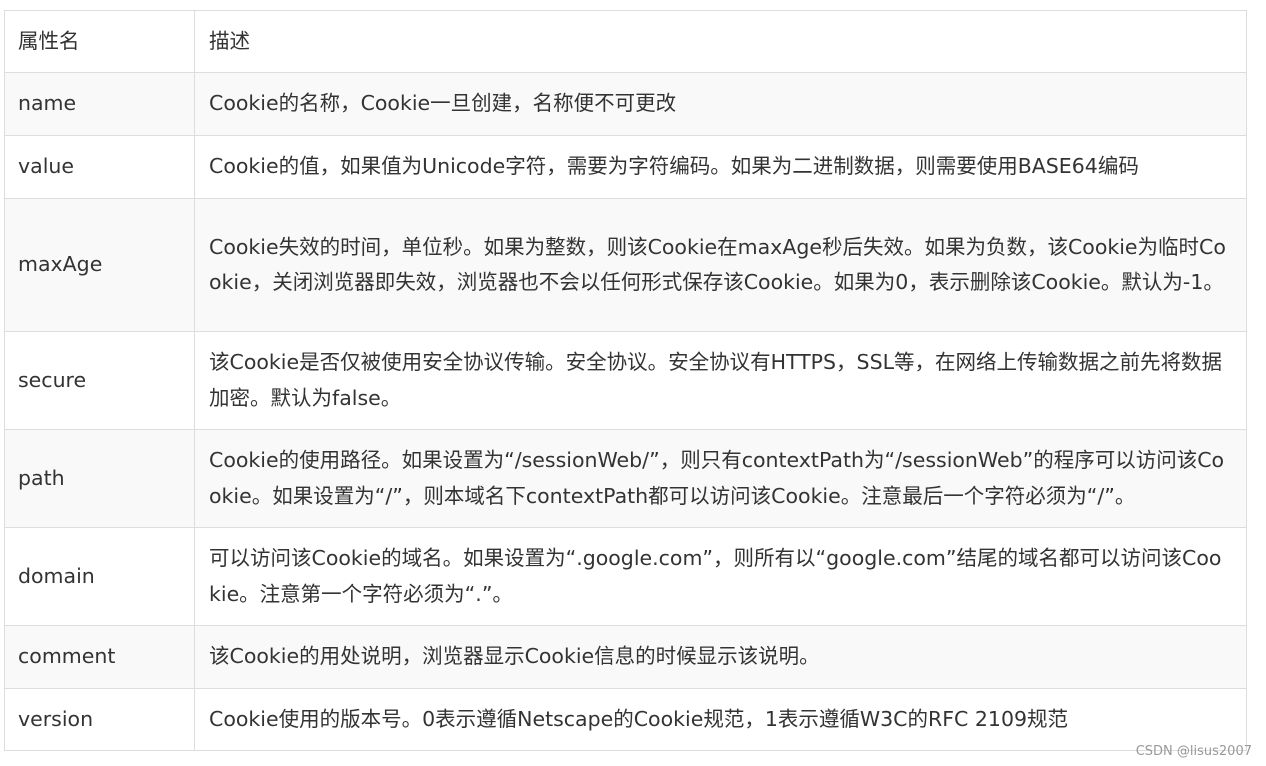 Image resolution: width=1266 pixels, height=766 pixels. What do you see at coordinates (720, 104) in the screenshot?
I see `attribute-description-cell: Cookie的名称，Cookie一旦创建，名称便不可更改` at bounding box center [720, 104].